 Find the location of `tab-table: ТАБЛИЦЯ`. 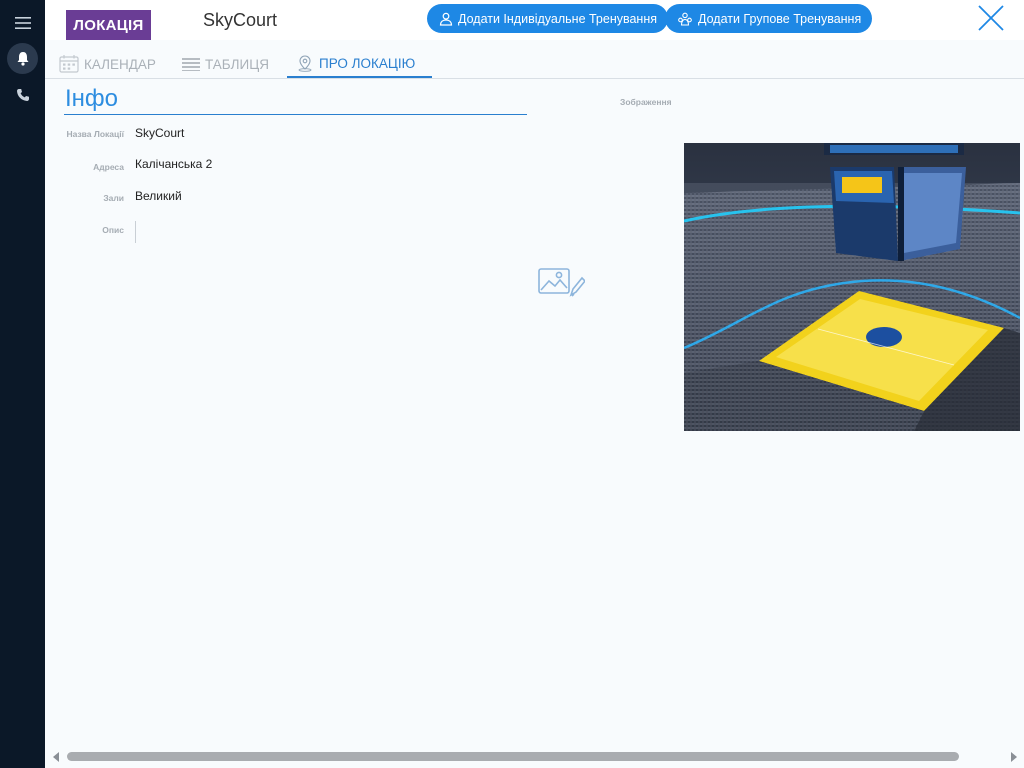

tab-table: ТАБЛИЦЯ is located at coordinates (225, 64).